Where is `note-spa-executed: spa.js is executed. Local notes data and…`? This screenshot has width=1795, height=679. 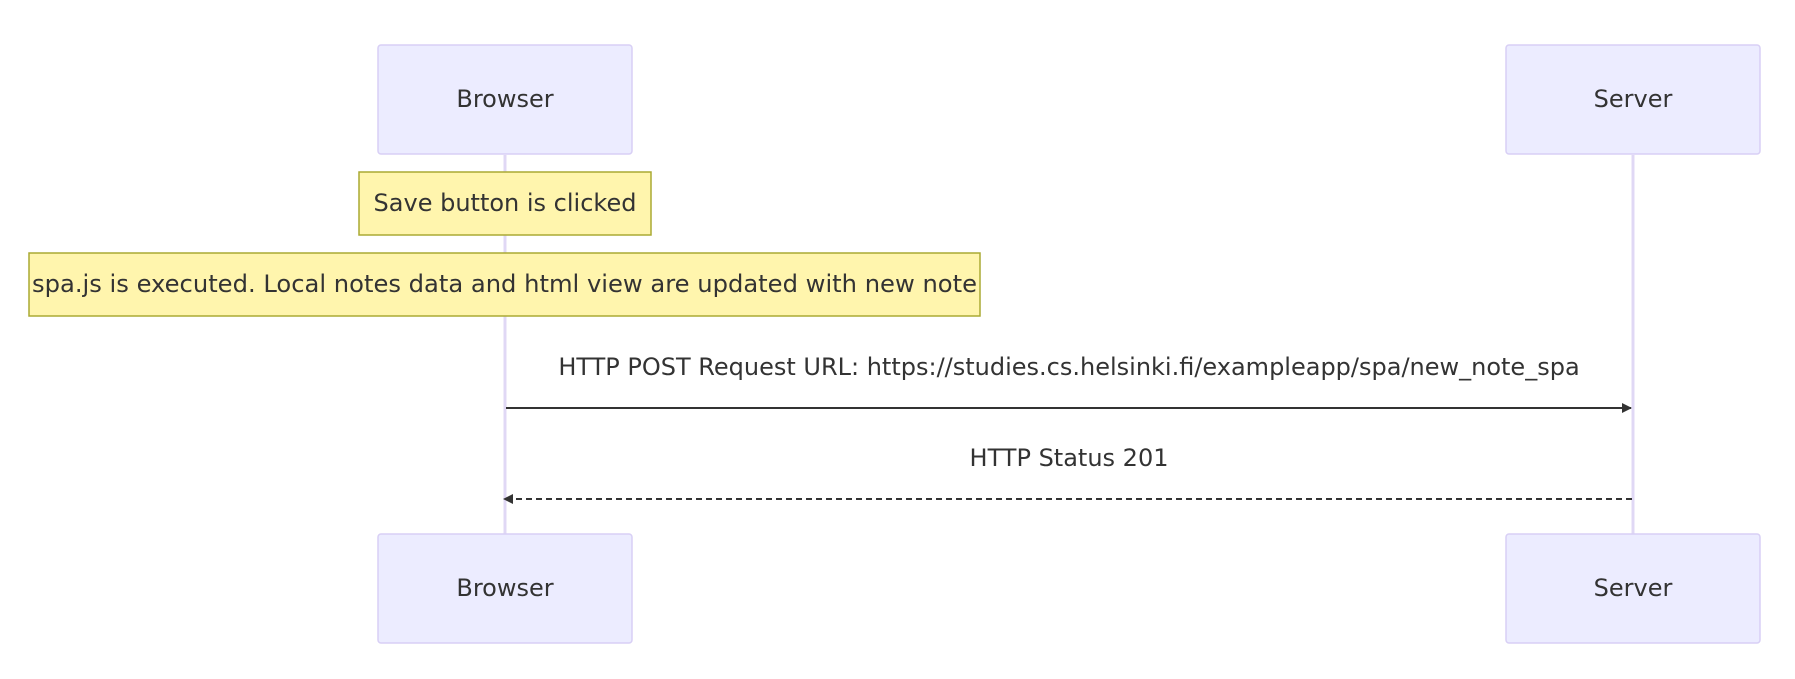 note-spa-executed: spa.js is executed. Local notes data and… is located at coordinates (504, 284).